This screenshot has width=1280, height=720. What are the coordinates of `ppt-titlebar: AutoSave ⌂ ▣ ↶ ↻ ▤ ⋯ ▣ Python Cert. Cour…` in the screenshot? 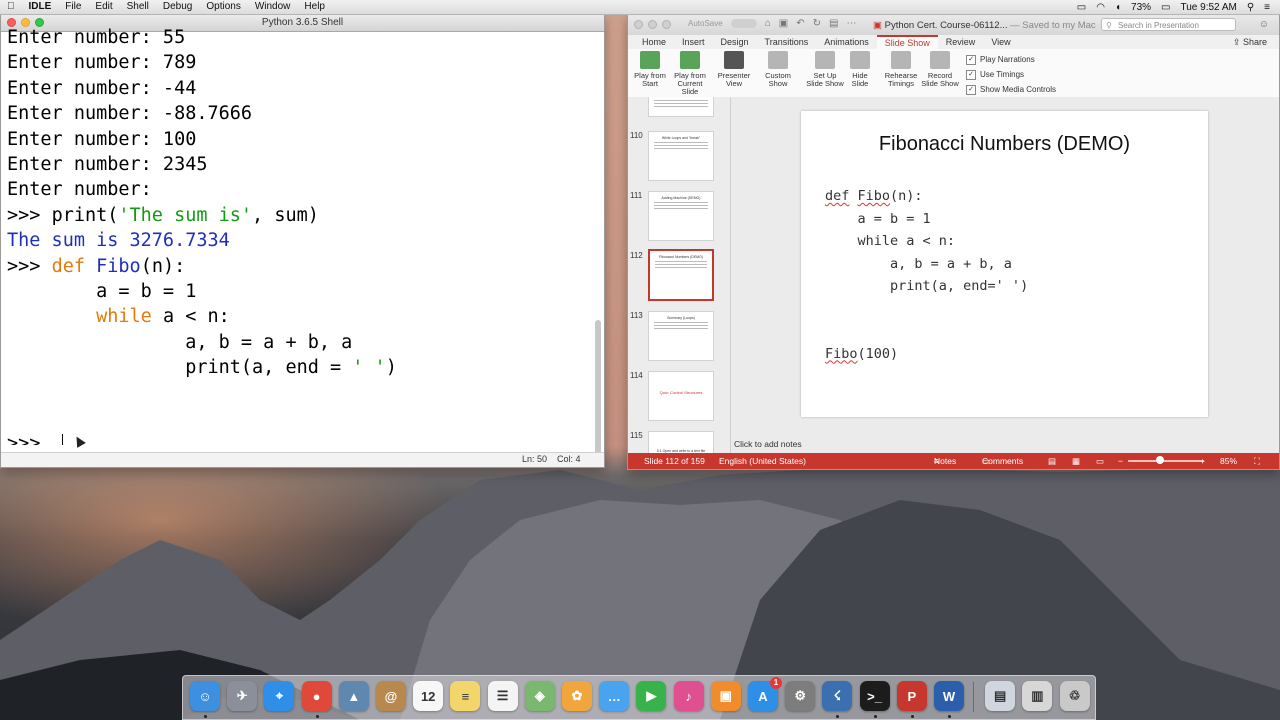 It's located at (953, 25).